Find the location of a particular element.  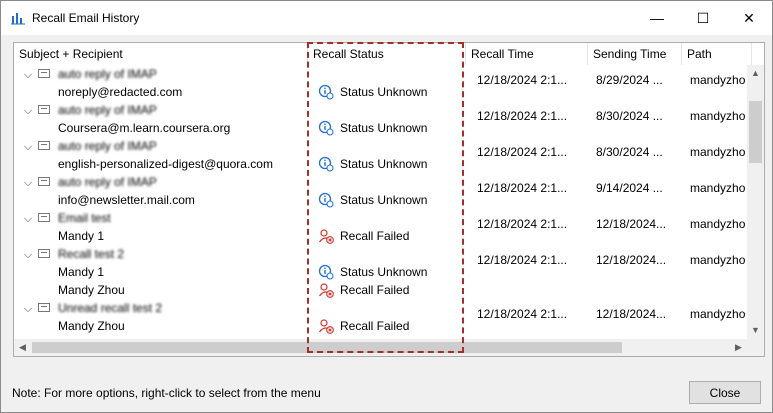

window-title: Recall Email History is located at coordinates (86, 18).